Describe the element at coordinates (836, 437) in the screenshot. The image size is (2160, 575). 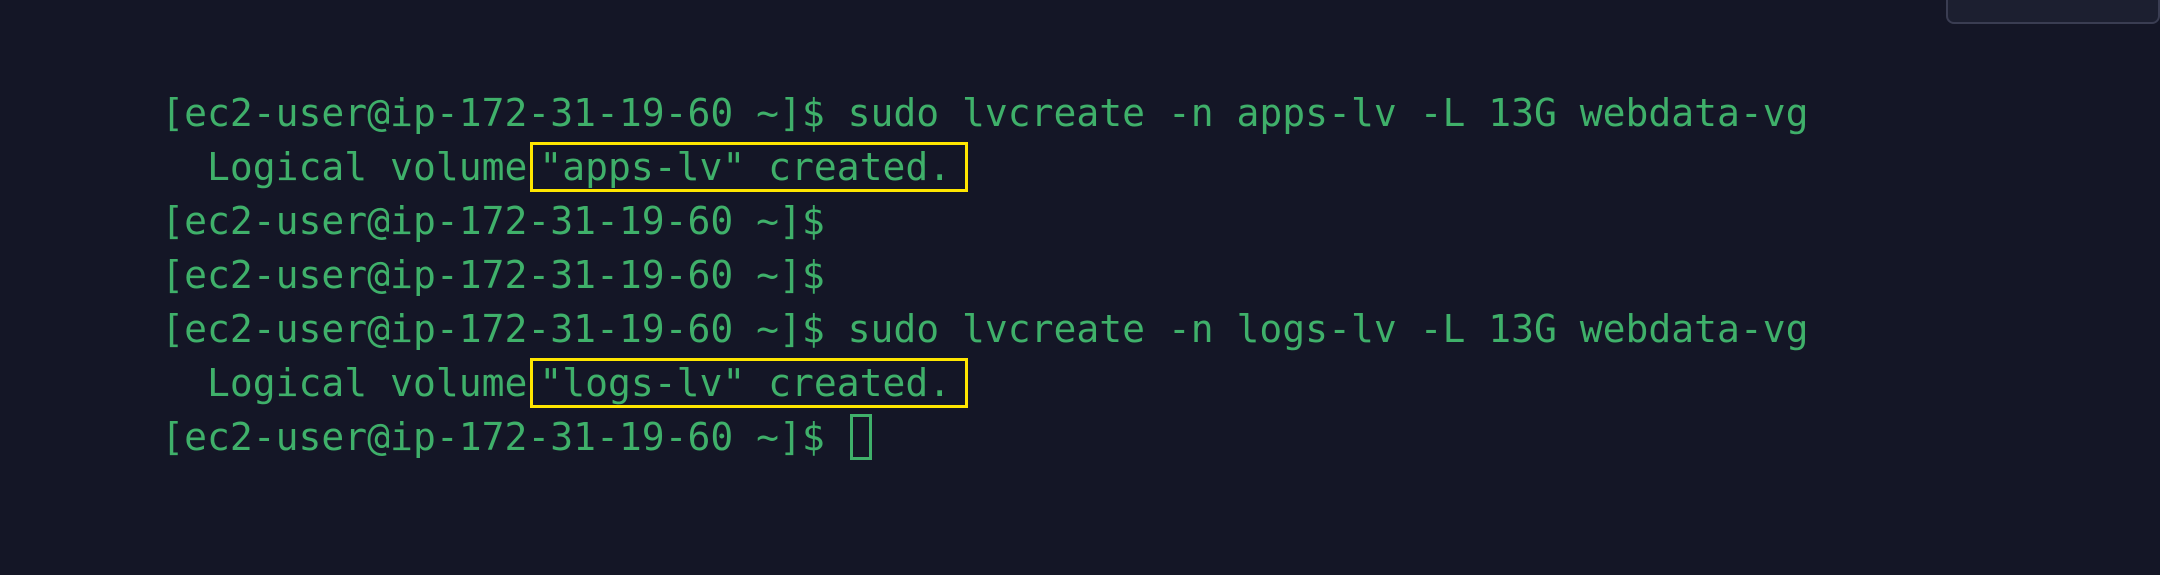
I see `command-input` at that location.